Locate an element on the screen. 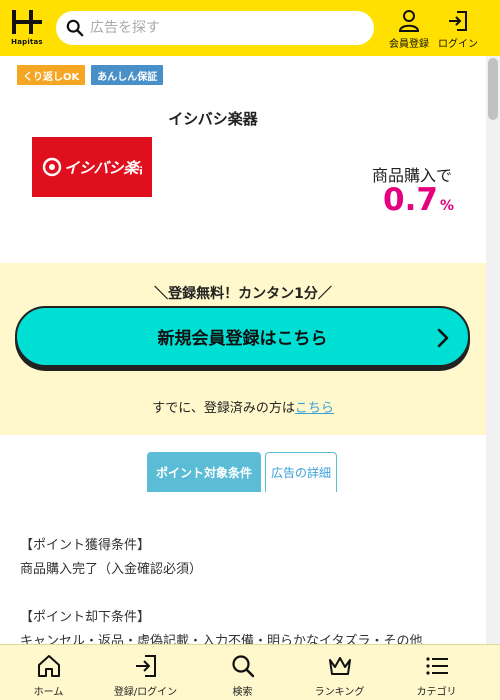 The width and height of the screenshot is (500, 700). tab-point-conditions: ポイント対象条件 is located at coordinates (204, 472).